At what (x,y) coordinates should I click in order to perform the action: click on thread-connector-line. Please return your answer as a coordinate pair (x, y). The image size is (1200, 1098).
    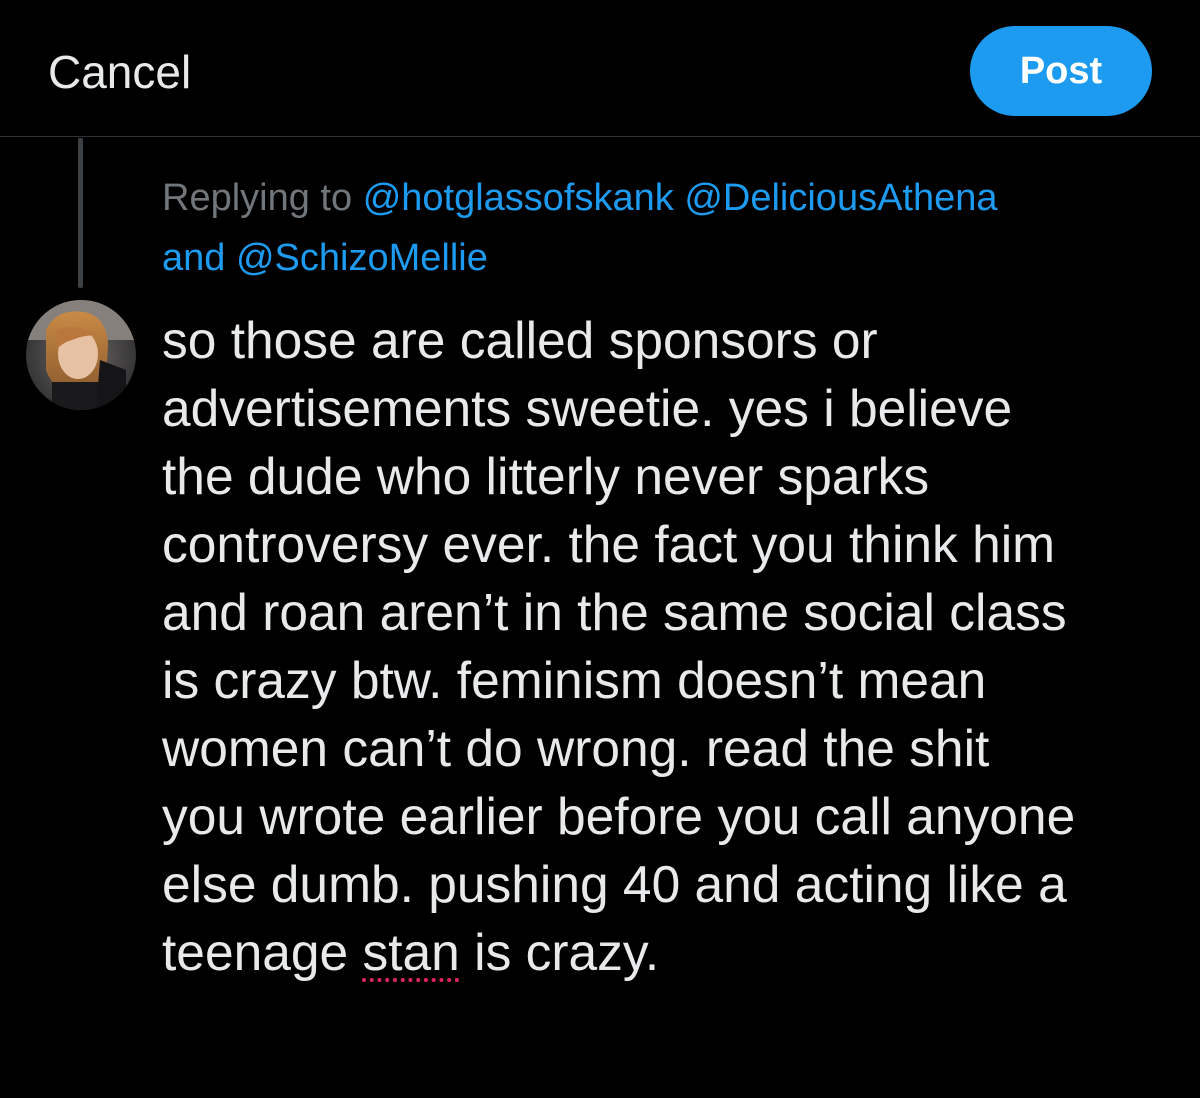
    Looking at the image, I should click on (80, 213).